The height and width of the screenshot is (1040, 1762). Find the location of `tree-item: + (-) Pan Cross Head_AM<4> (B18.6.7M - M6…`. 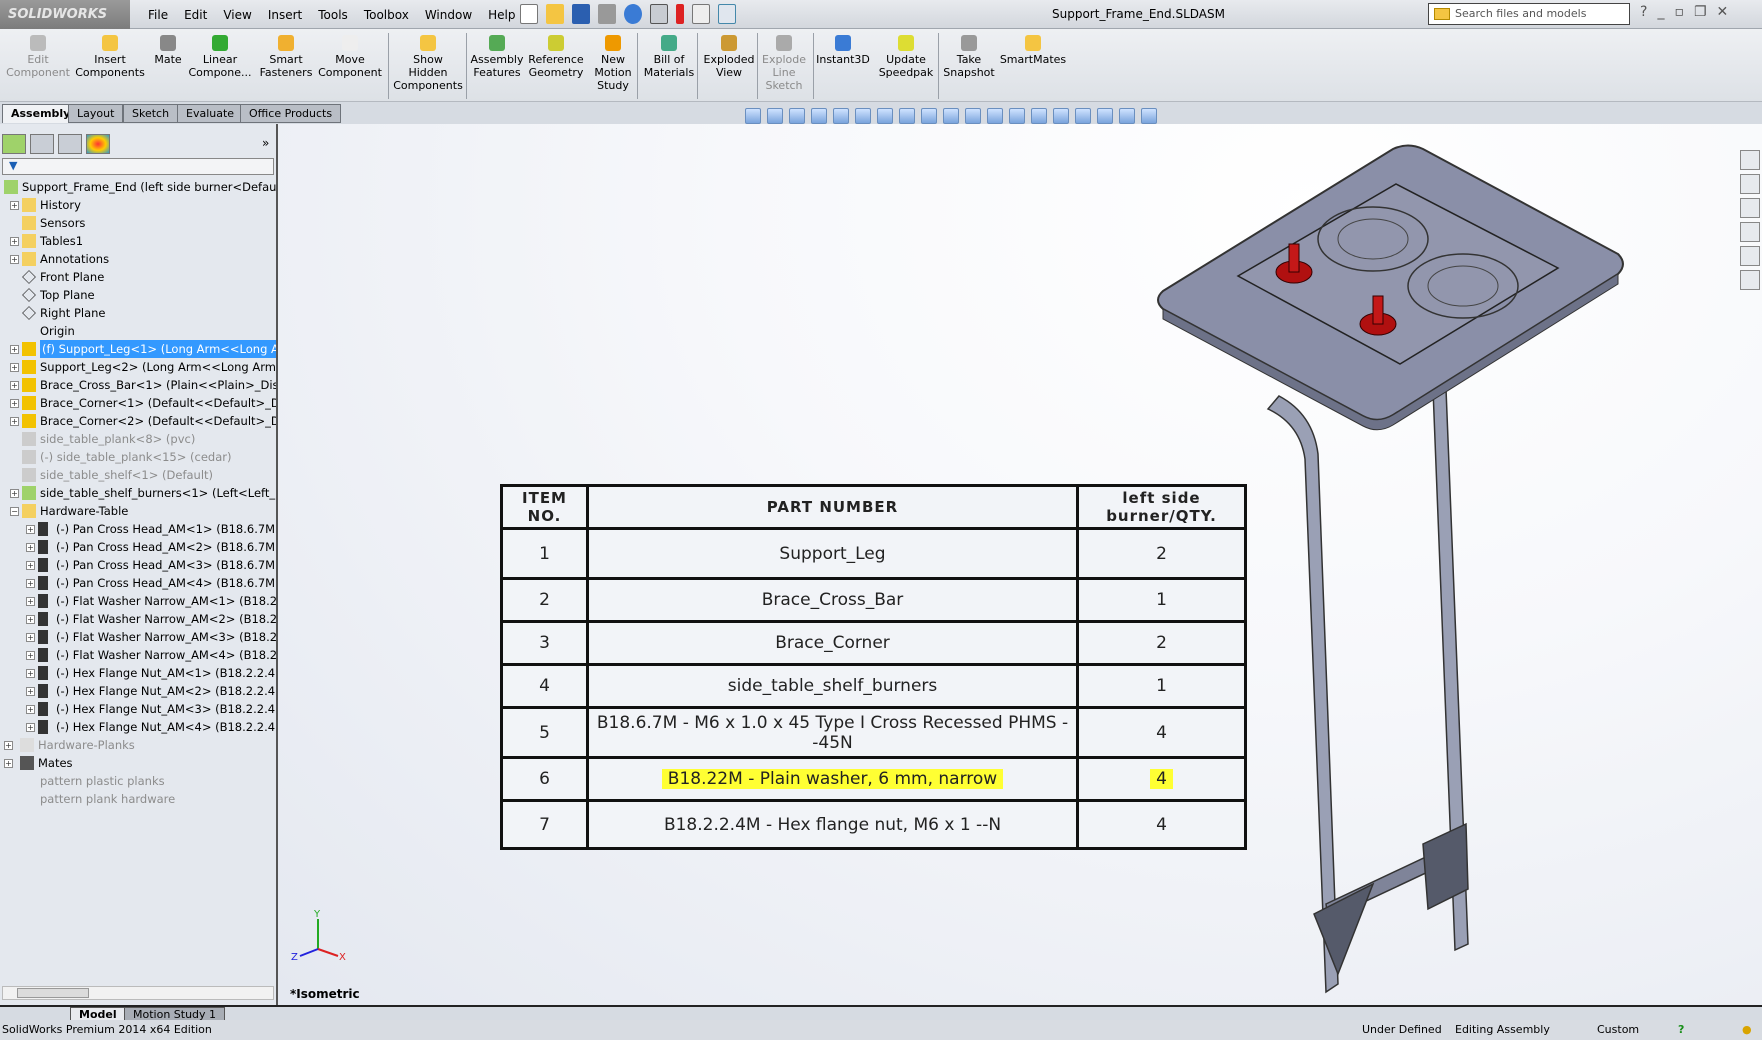

tree-item: + (-) Pan Cross Head_AM<4> (B18.6.7M - M6… is located at coordinates (138, 583).